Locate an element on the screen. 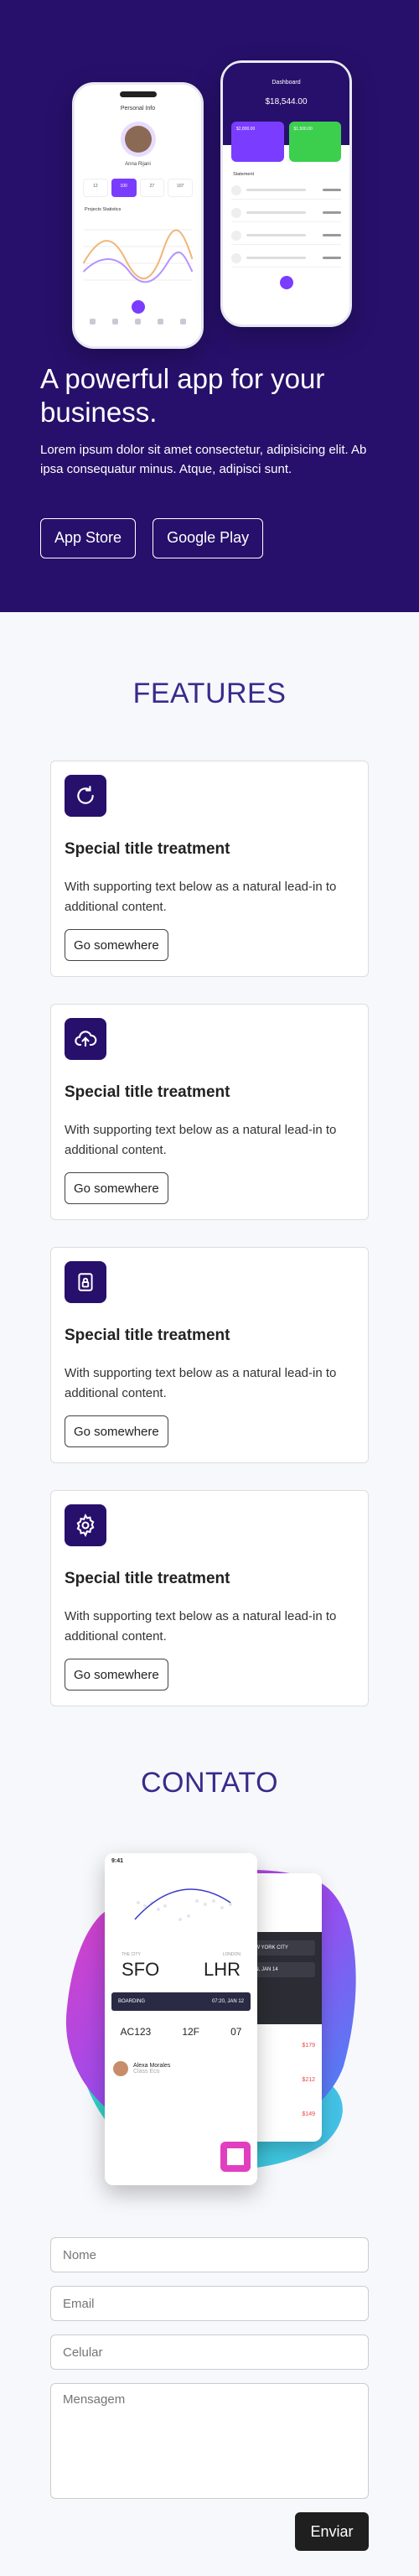 This screenshot has width=419, height=2576. phone-notch is located at coordinates (138, 94).